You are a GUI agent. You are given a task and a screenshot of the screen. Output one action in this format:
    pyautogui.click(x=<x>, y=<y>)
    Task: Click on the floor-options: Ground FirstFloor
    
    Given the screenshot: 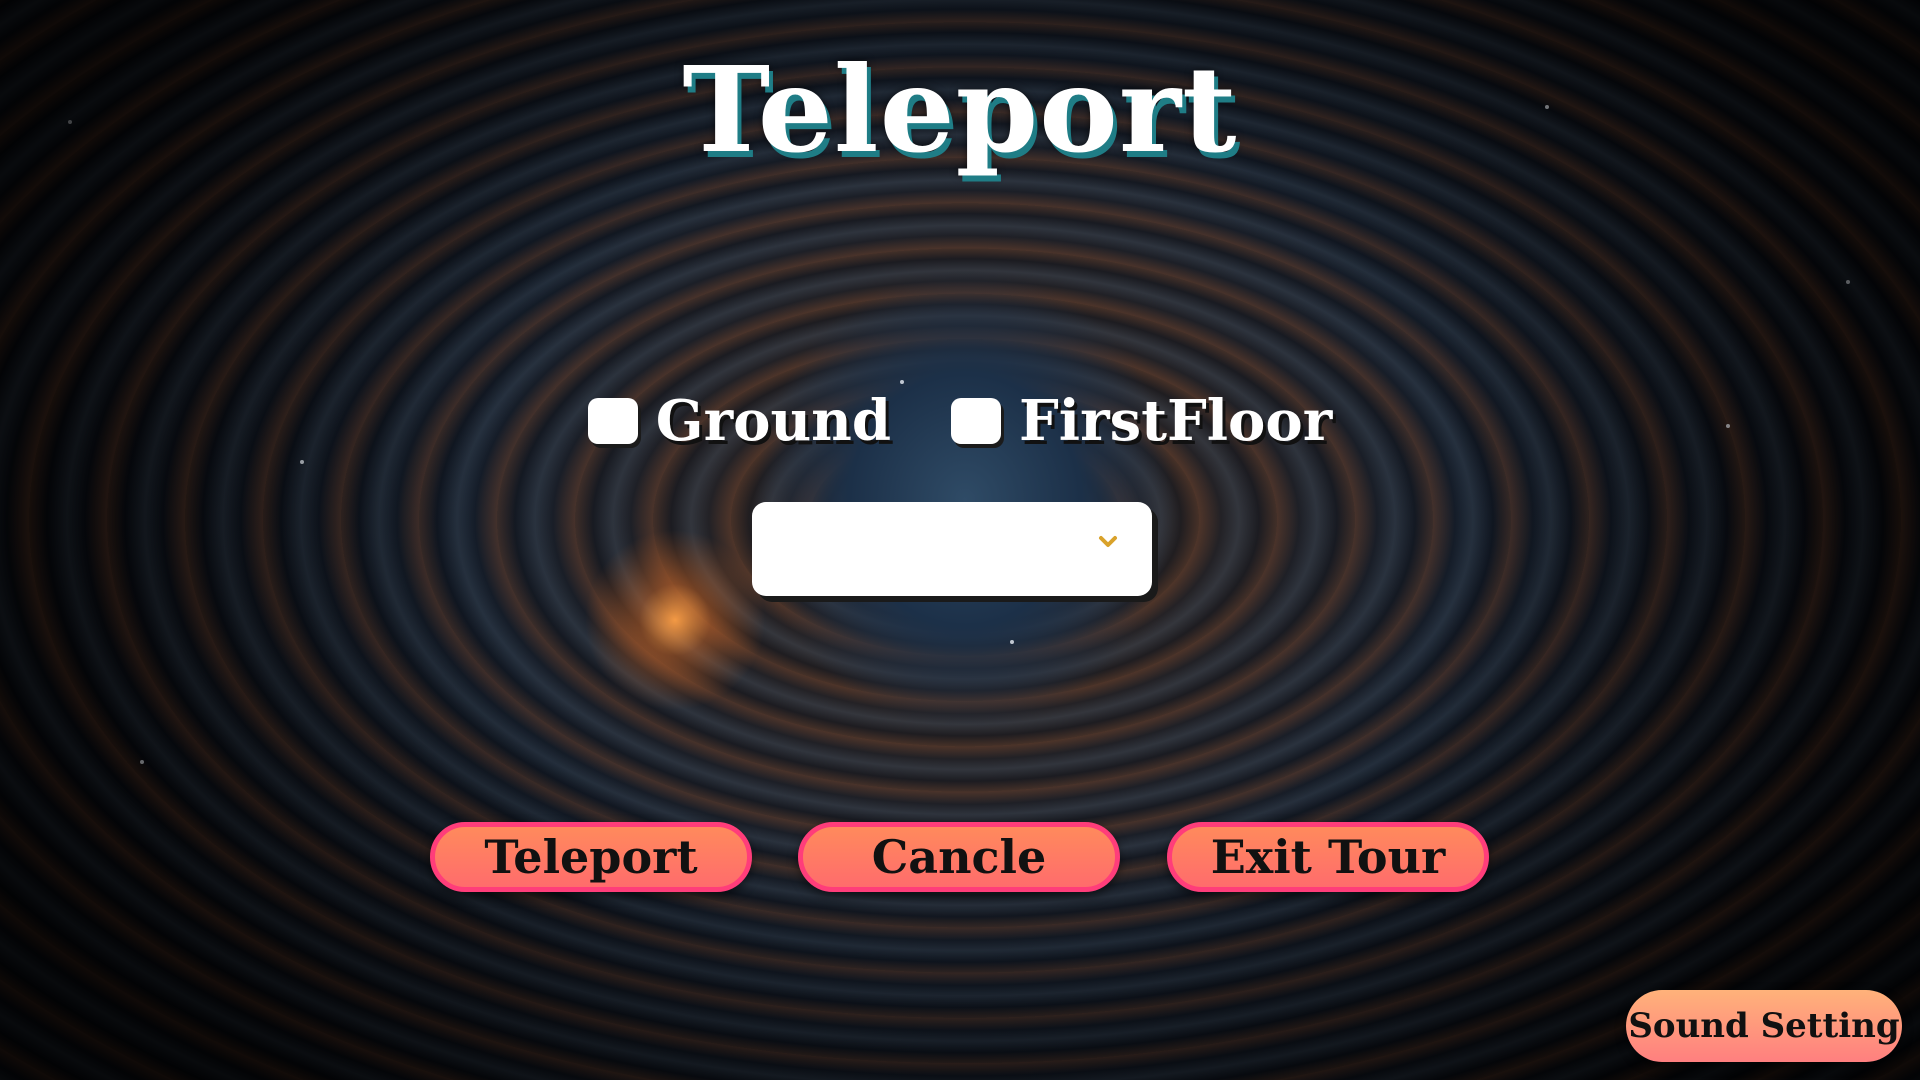 What is the action you would take?
    pyautogui.click(x=960, y=421)
    